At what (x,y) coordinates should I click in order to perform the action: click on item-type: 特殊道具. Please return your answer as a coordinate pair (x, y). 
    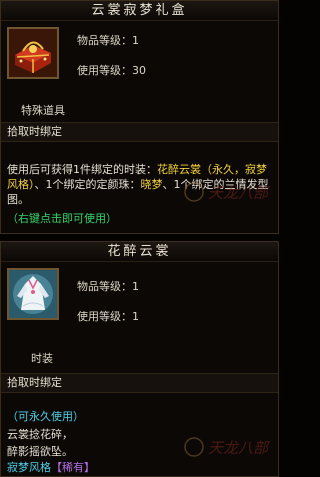
    Looking at the image, I should click on (43, 110).